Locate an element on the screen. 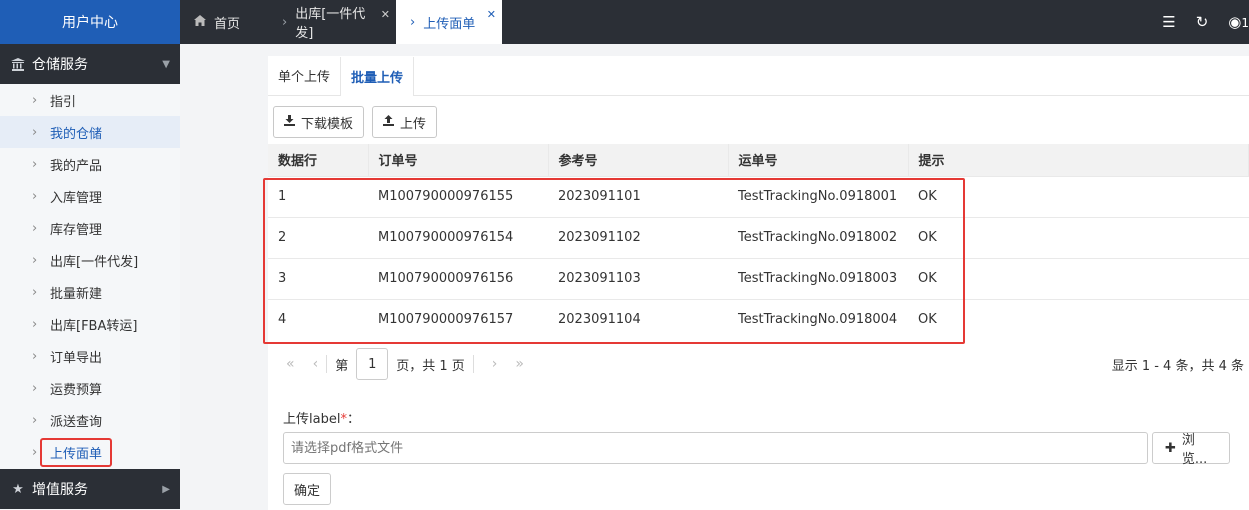 This screenshot has height=510, width=1249. page-prefix: 第 is located at coordinates (342, 366).